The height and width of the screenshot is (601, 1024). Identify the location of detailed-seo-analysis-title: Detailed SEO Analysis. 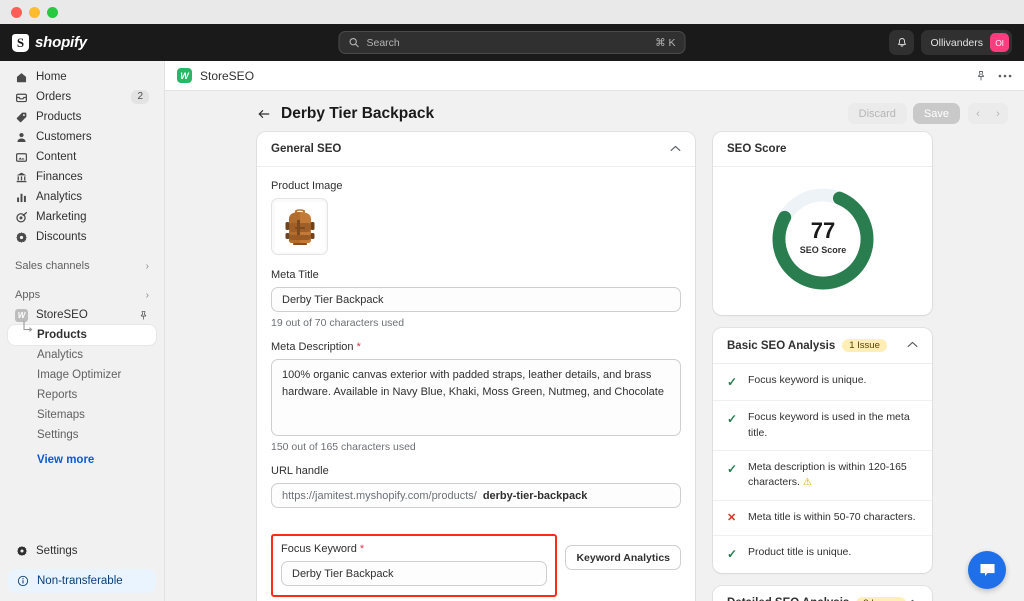
(788, 599).